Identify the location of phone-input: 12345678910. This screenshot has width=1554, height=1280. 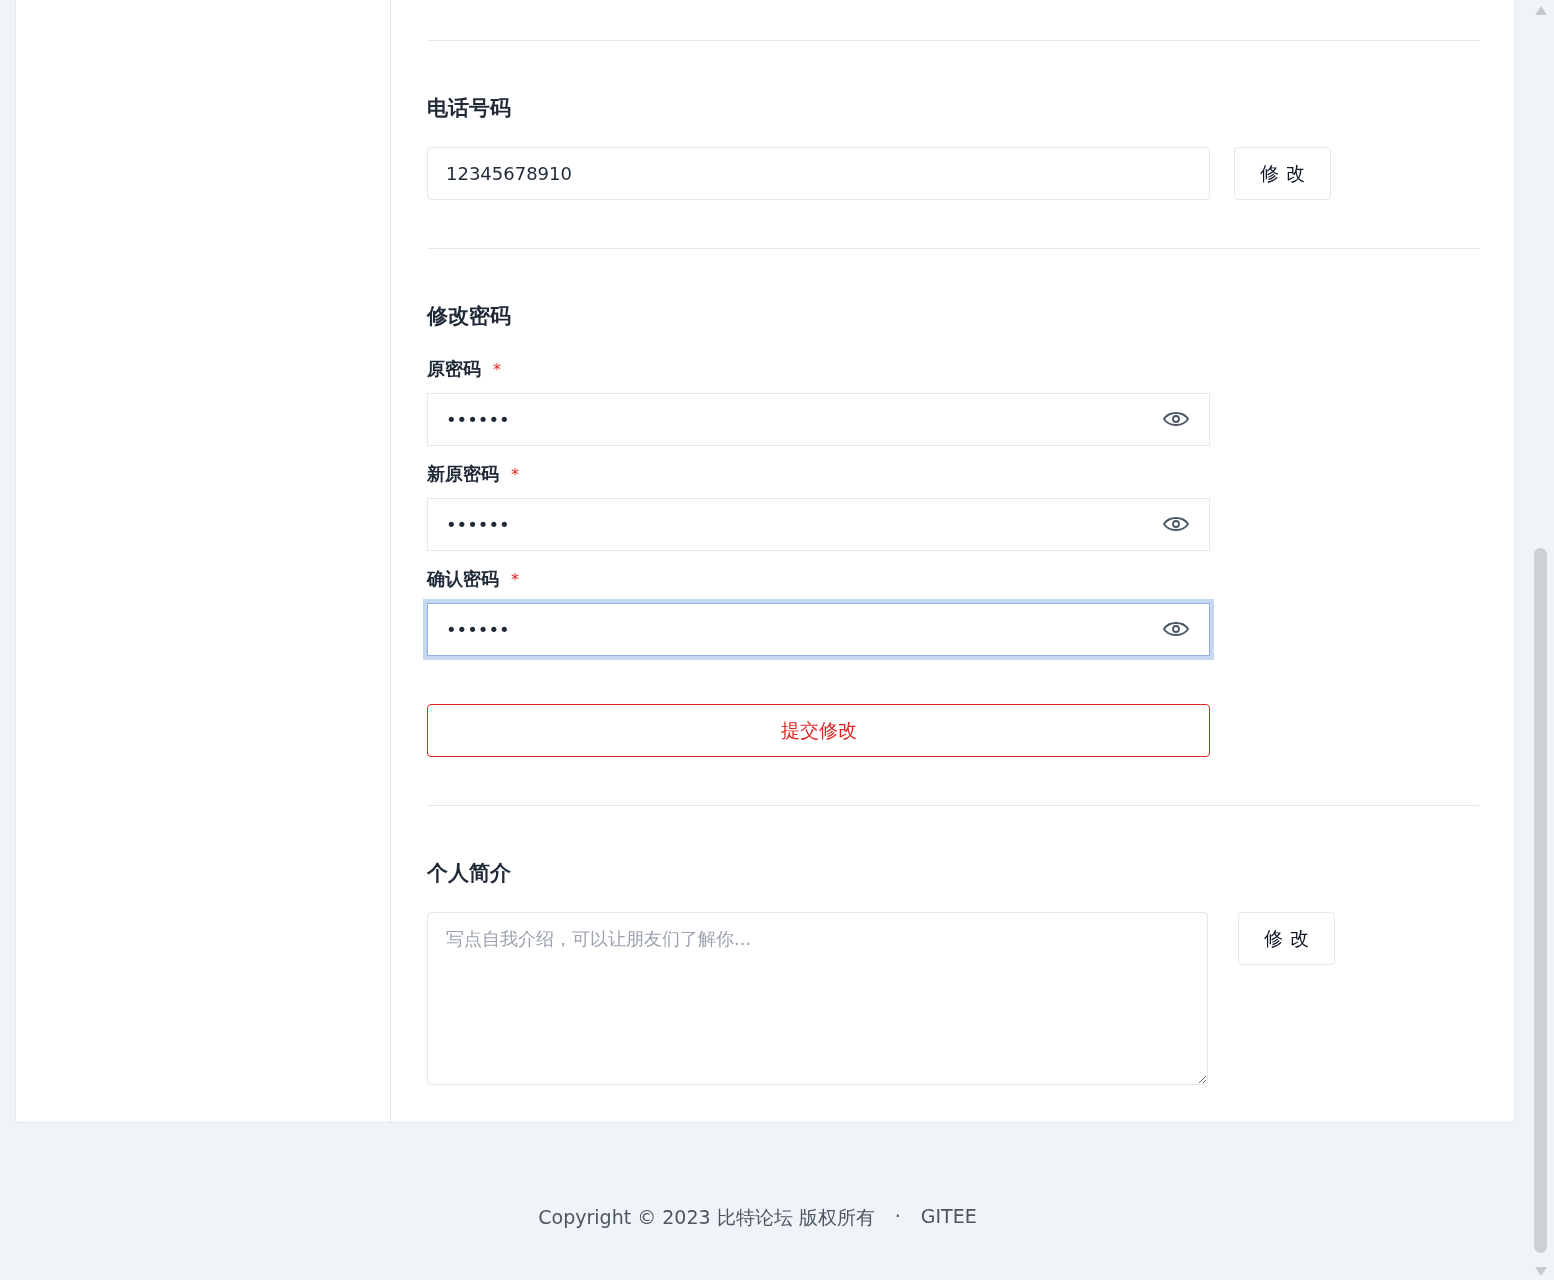
(818, 173).